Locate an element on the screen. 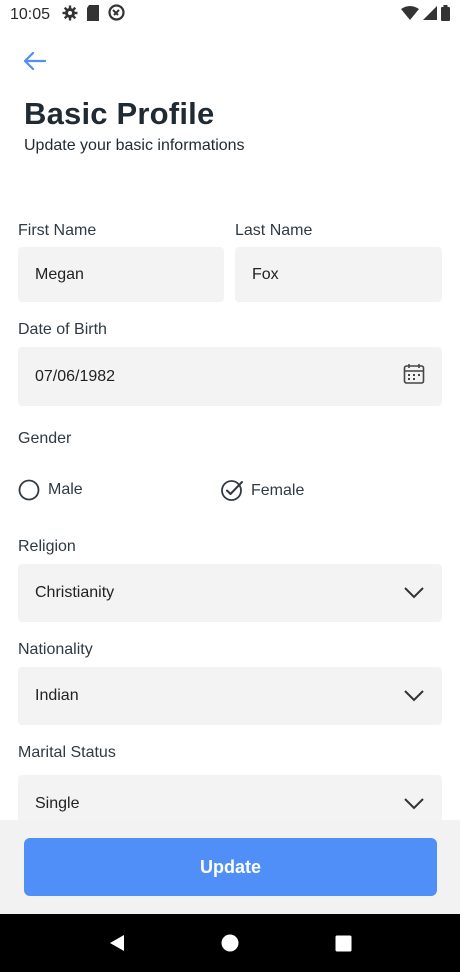 This screenshot has width=460, height=972. gender-male-label: Male is located at coordinates (65, 489).